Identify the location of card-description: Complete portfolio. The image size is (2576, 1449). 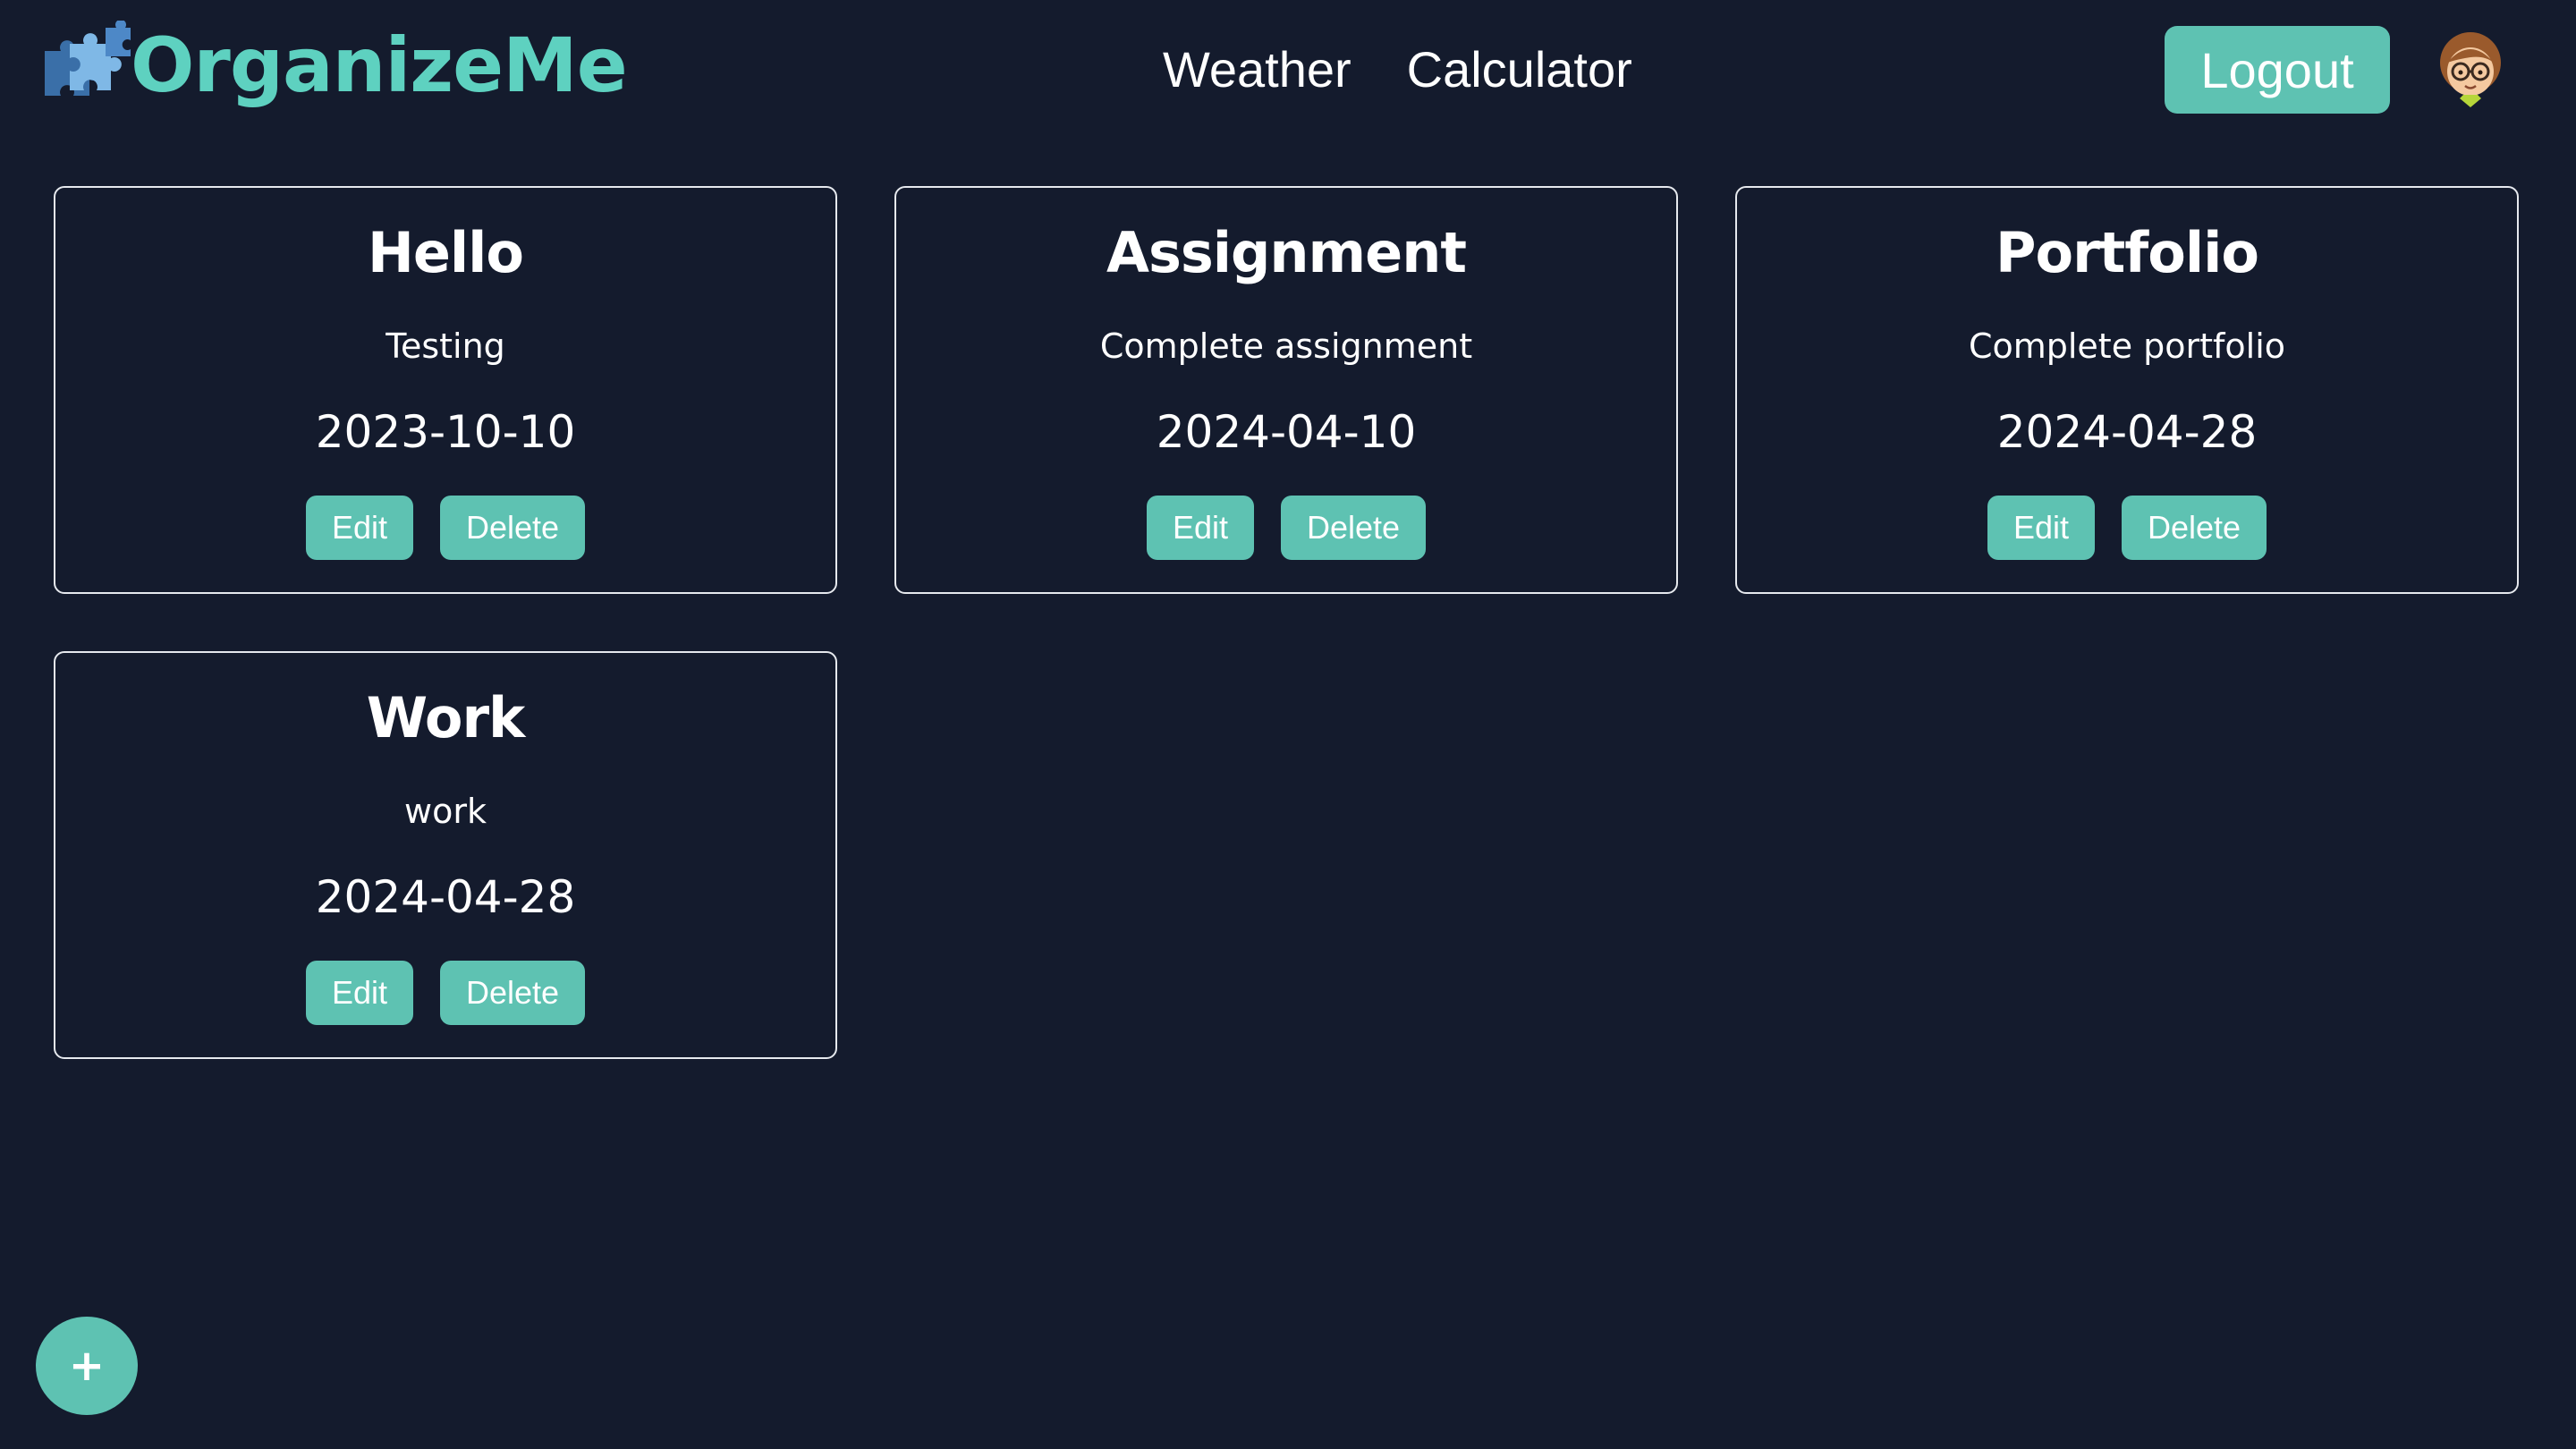
(2127, 346).